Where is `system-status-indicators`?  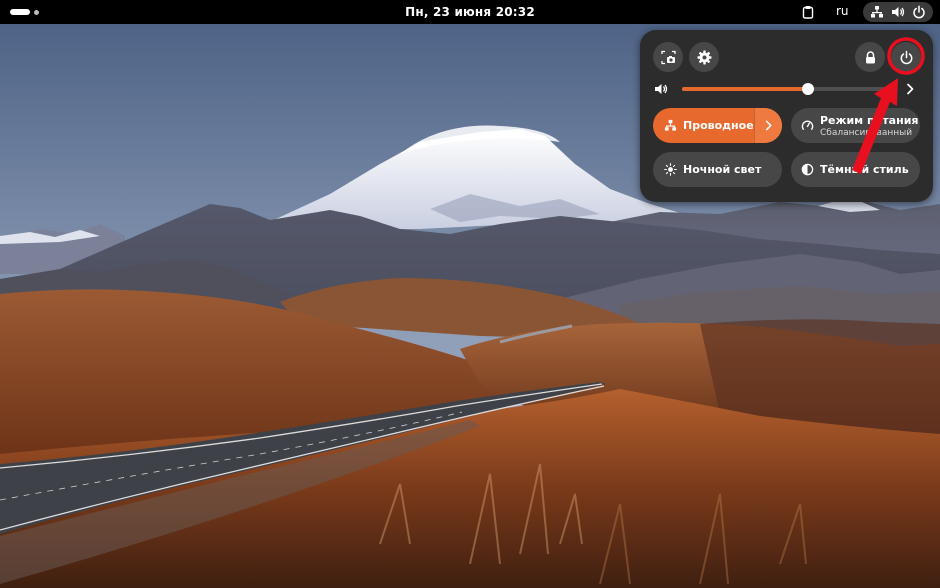
system-status-indicators is located at coordinates (898, 12).